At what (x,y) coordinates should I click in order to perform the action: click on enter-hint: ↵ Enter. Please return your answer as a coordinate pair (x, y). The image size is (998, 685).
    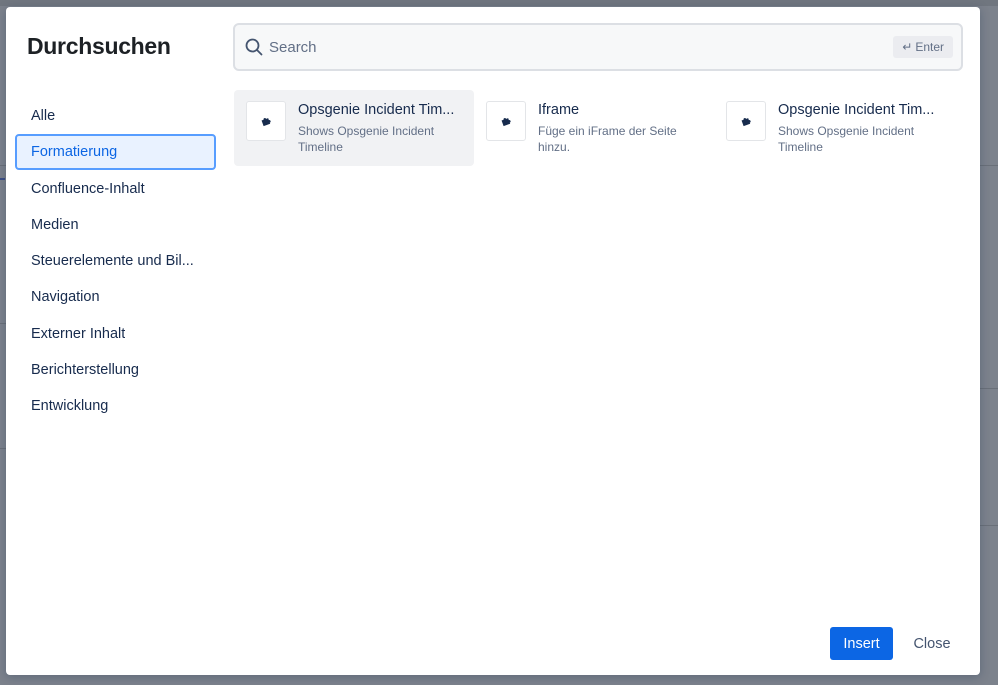
    Looking at the image, I should click on (923, 47).